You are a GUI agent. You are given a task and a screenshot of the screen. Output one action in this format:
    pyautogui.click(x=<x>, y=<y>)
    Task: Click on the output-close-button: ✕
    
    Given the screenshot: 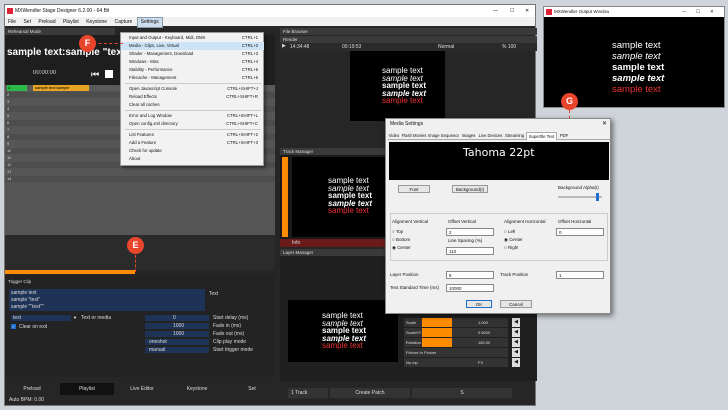 What is the action you would take?
    pyautogui.click(x=712, y=12)
    